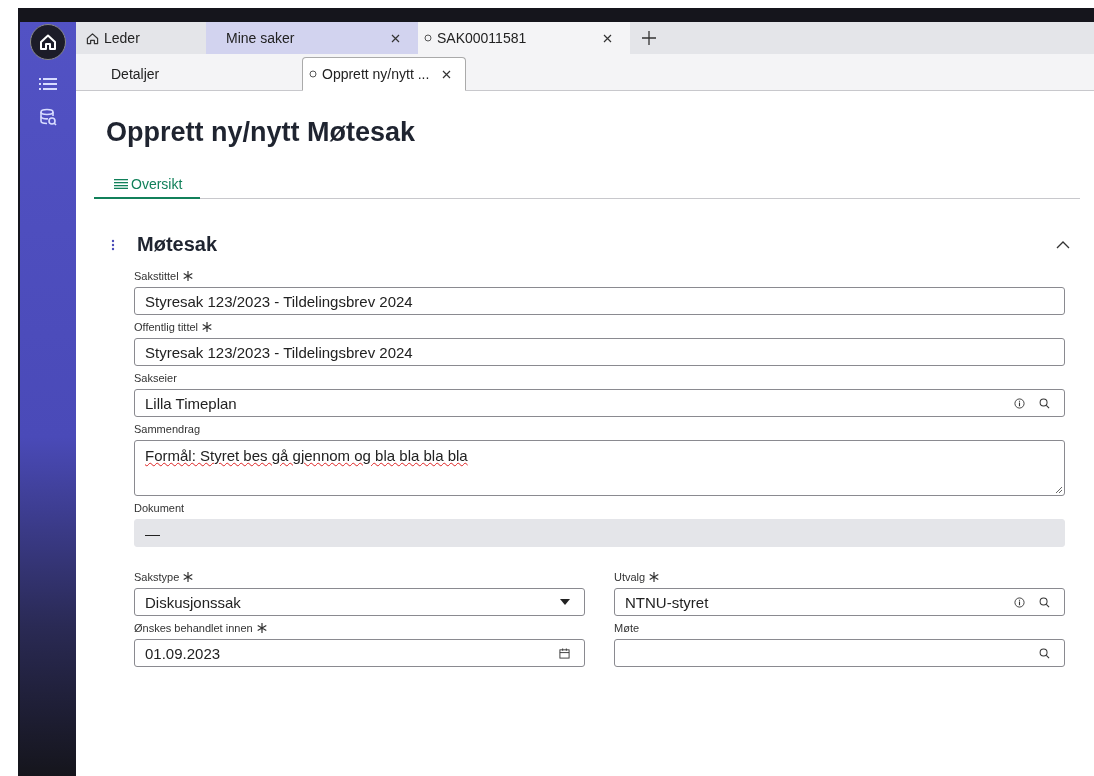  What do you see at coordinates (261, 38) in the screenshot?
I see `tab-label: Mine saker` at bounding box center [261, 38].